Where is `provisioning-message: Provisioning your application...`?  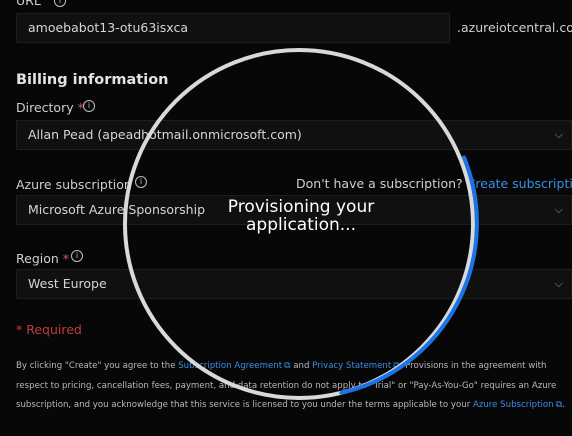
provisioning-message: Provisioning your application... is located at coordinates (301, 216).